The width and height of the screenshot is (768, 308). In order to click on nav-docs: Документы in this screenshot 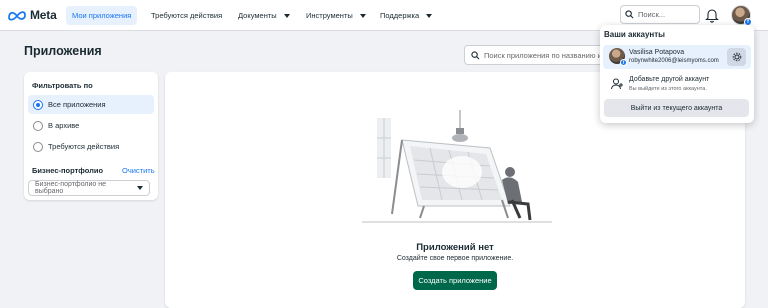, I will do `click(264, 15)`.